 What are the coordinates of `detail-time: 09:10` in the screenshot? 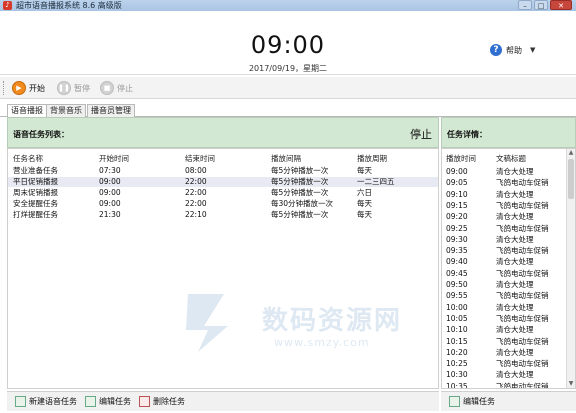 It's located at (457, 194).